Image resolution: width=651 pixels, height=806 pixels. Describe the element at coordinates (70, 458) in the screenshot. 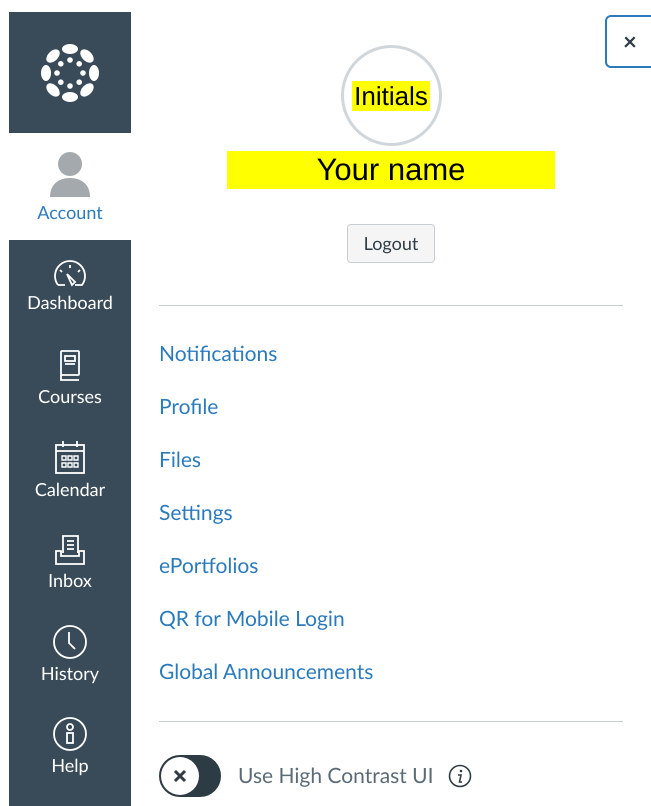

I see `calendar-icon` at that location.